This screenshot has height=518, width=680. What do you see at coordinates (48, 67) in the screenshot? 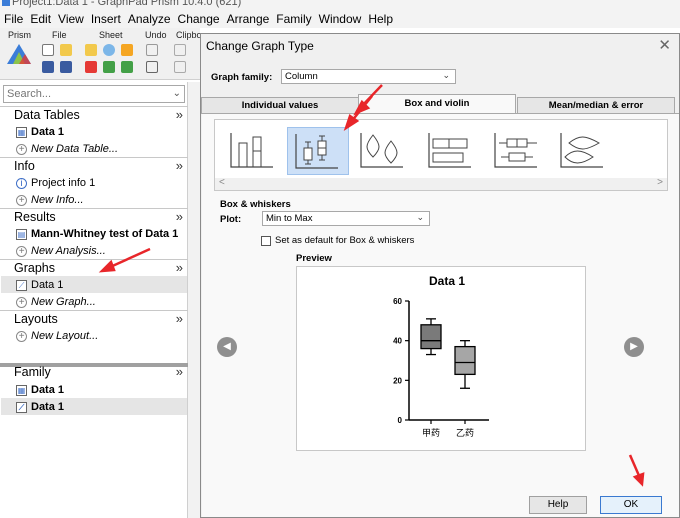
I see `save-icon` at bounding box center [48, 67].